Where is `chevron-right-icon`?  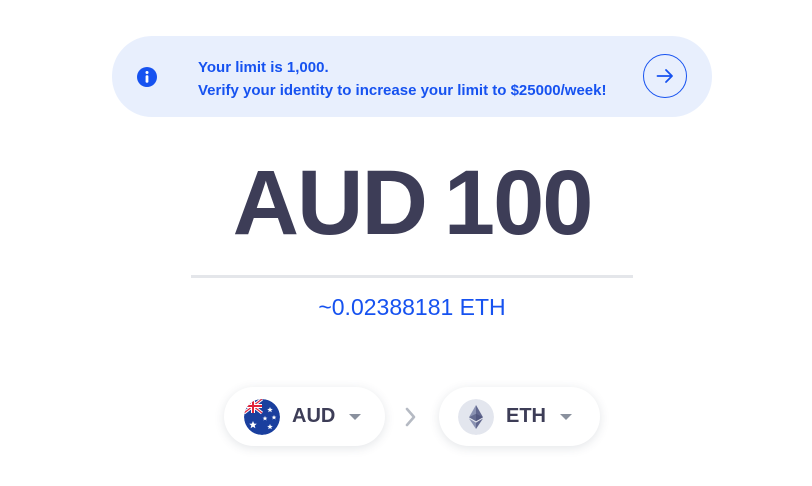
chevron-right-icon is located at coordinates (410, 417).